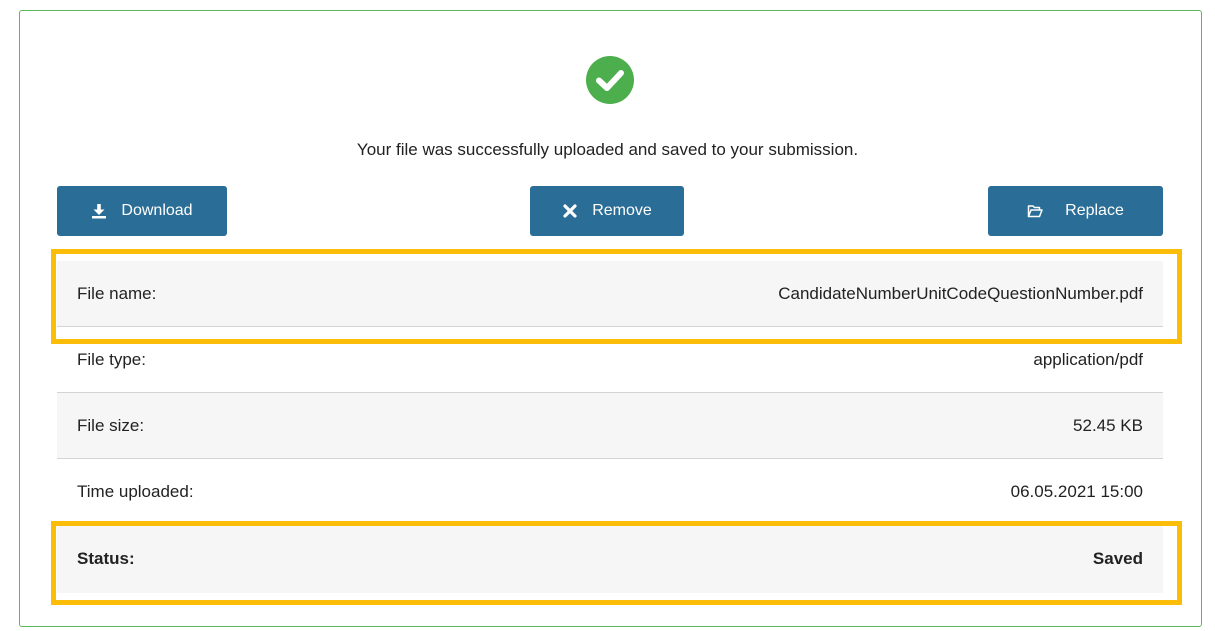 This screenshot has width=1215, height=631. Describe the element at coordinates (610, 80) in the screenshot. I see `check-circle-icon` at that location.